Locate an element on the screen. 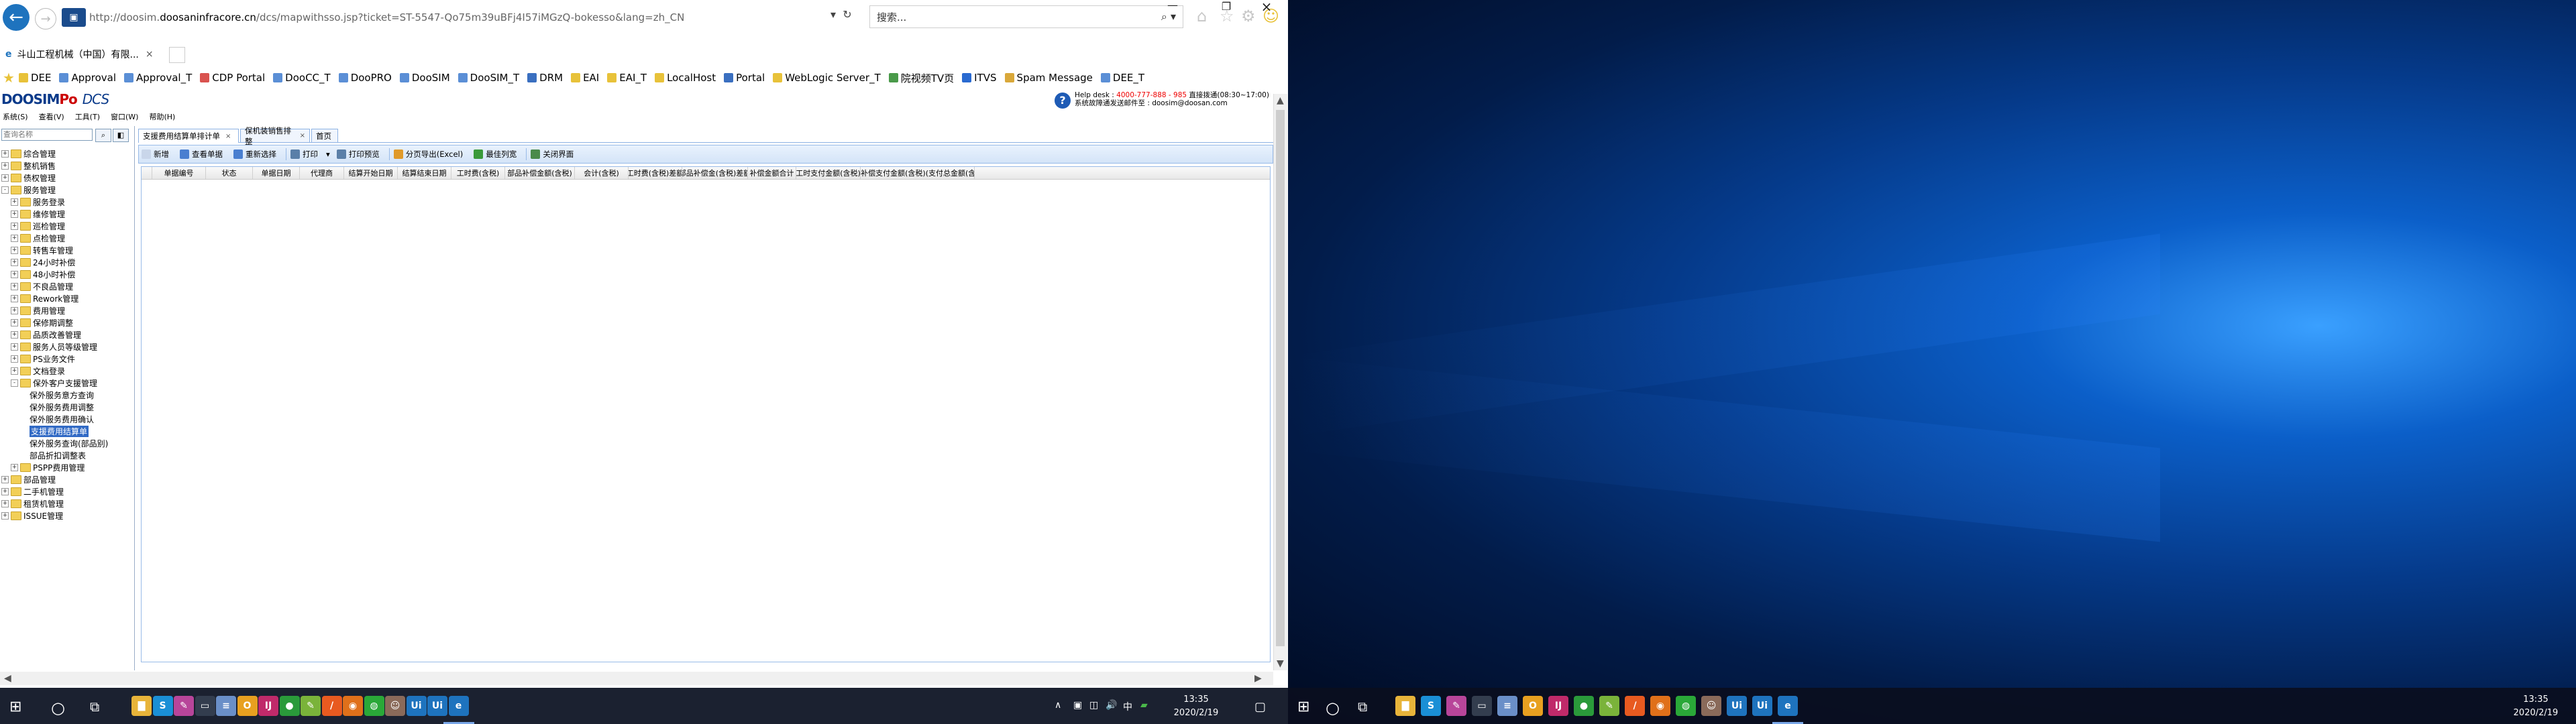 This screenshot has width=2576, height=724. tree-node: + 费用管理 is located at coordinates (67, 310).